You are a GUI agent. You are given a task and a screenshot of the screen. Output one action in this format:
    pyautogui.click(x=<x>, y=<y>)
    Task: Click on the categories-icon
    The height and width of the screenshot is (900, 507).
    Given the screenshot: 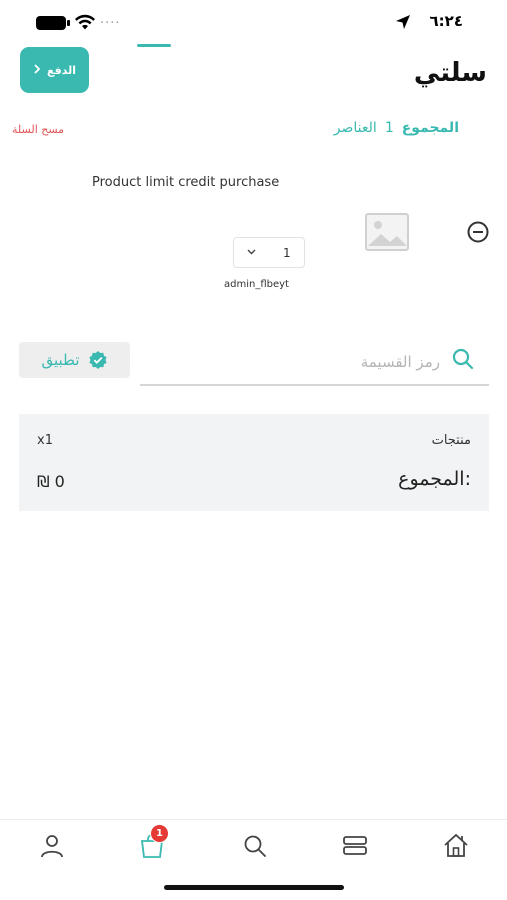 What is the action you would take?
    pyautogui.click(x=355, y=846)
    